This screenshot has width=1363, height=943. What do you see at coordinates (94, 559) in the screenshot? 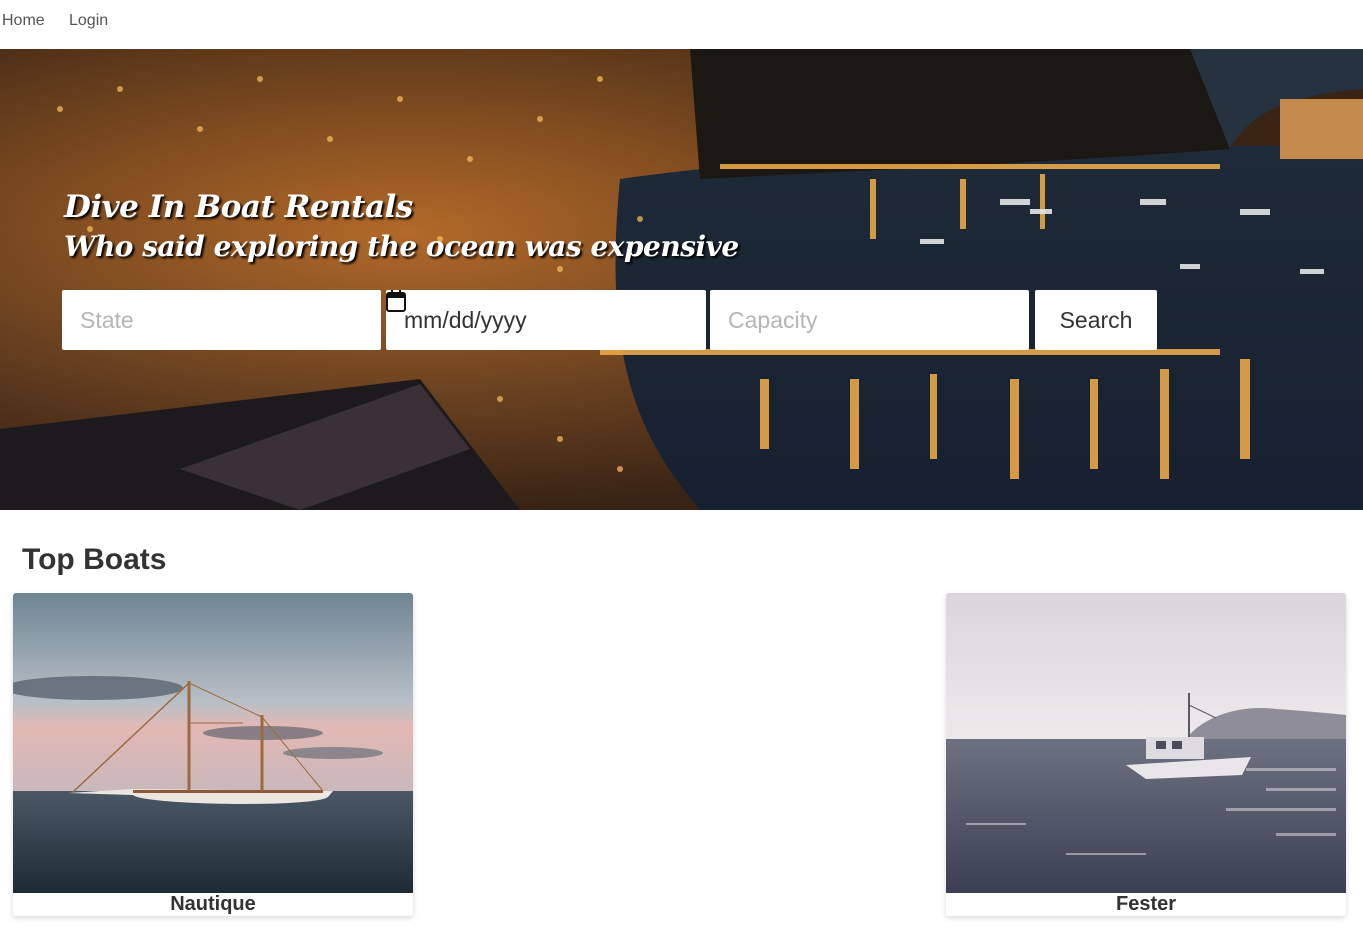
I see `top-boats-heading: Top Boats` at bounding box center [94, 559].